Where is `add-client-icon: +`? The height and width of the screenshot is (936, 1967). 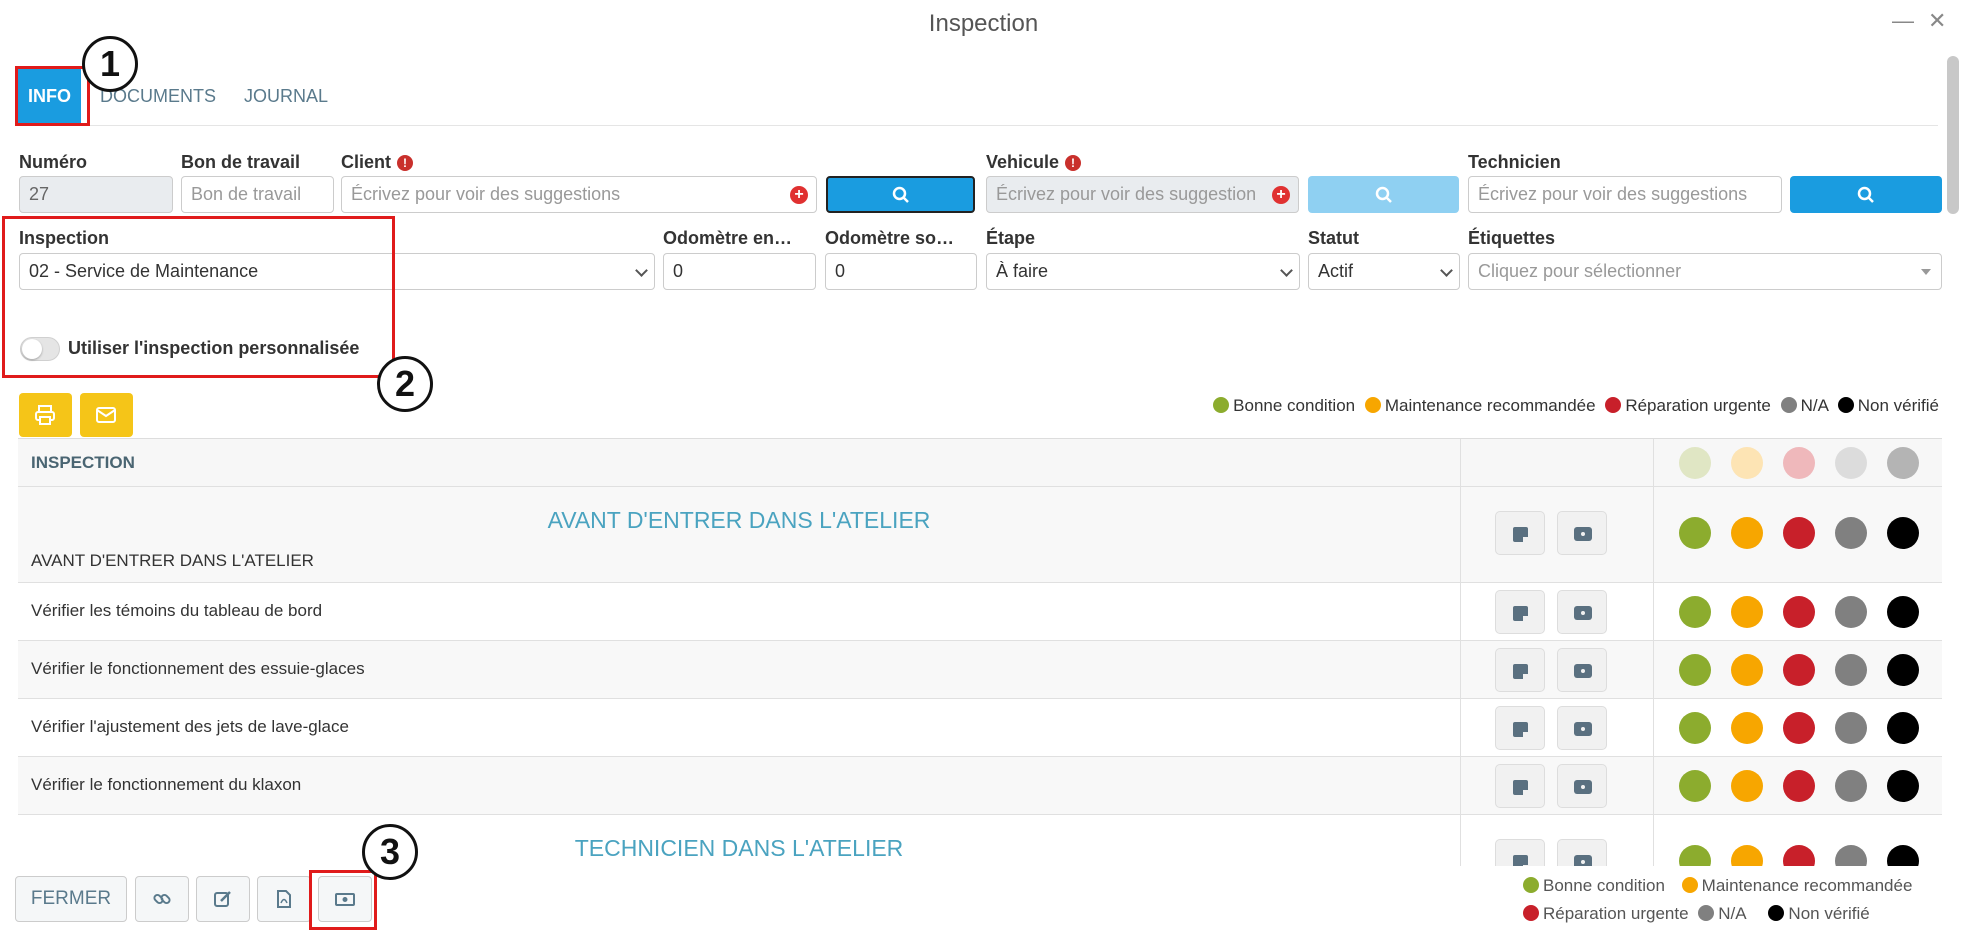
add-client-icon: + is located at coordinates (799, 195).